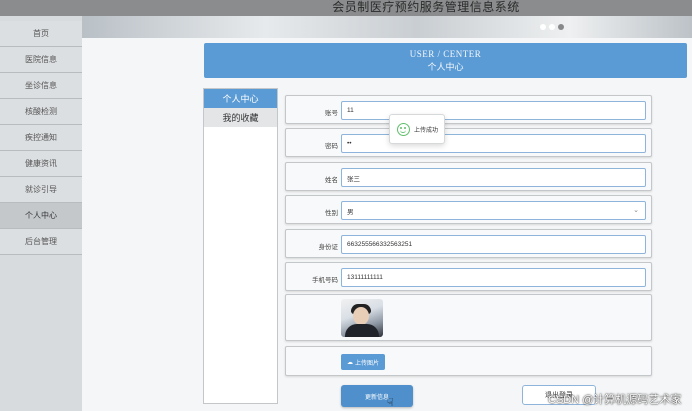 The width and height of the screenshot is (692, 411). Describe the element at coordinates (615, 400) in the screenshot. I see `watermark: CSDN @计算机源码艺术家` at that location.